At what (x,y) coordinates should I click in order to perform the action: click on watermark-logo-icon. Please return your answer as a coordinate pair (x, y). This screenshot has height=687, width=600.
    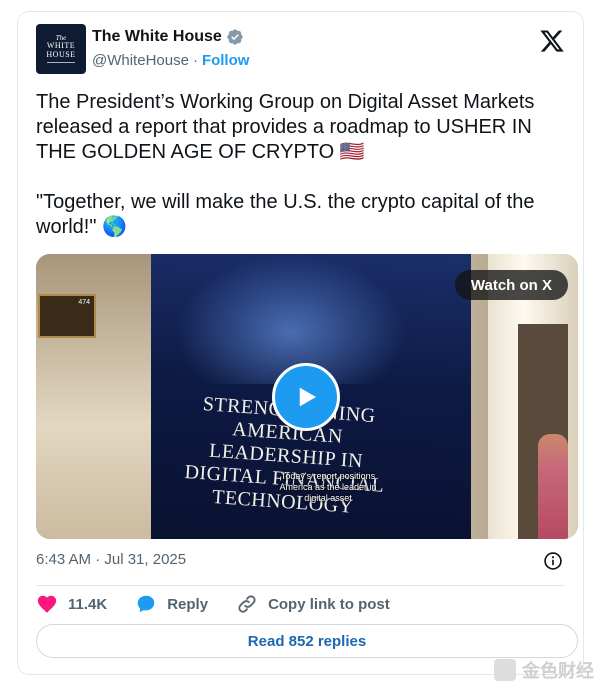
    Looking at the image, I should click on (505, 670).